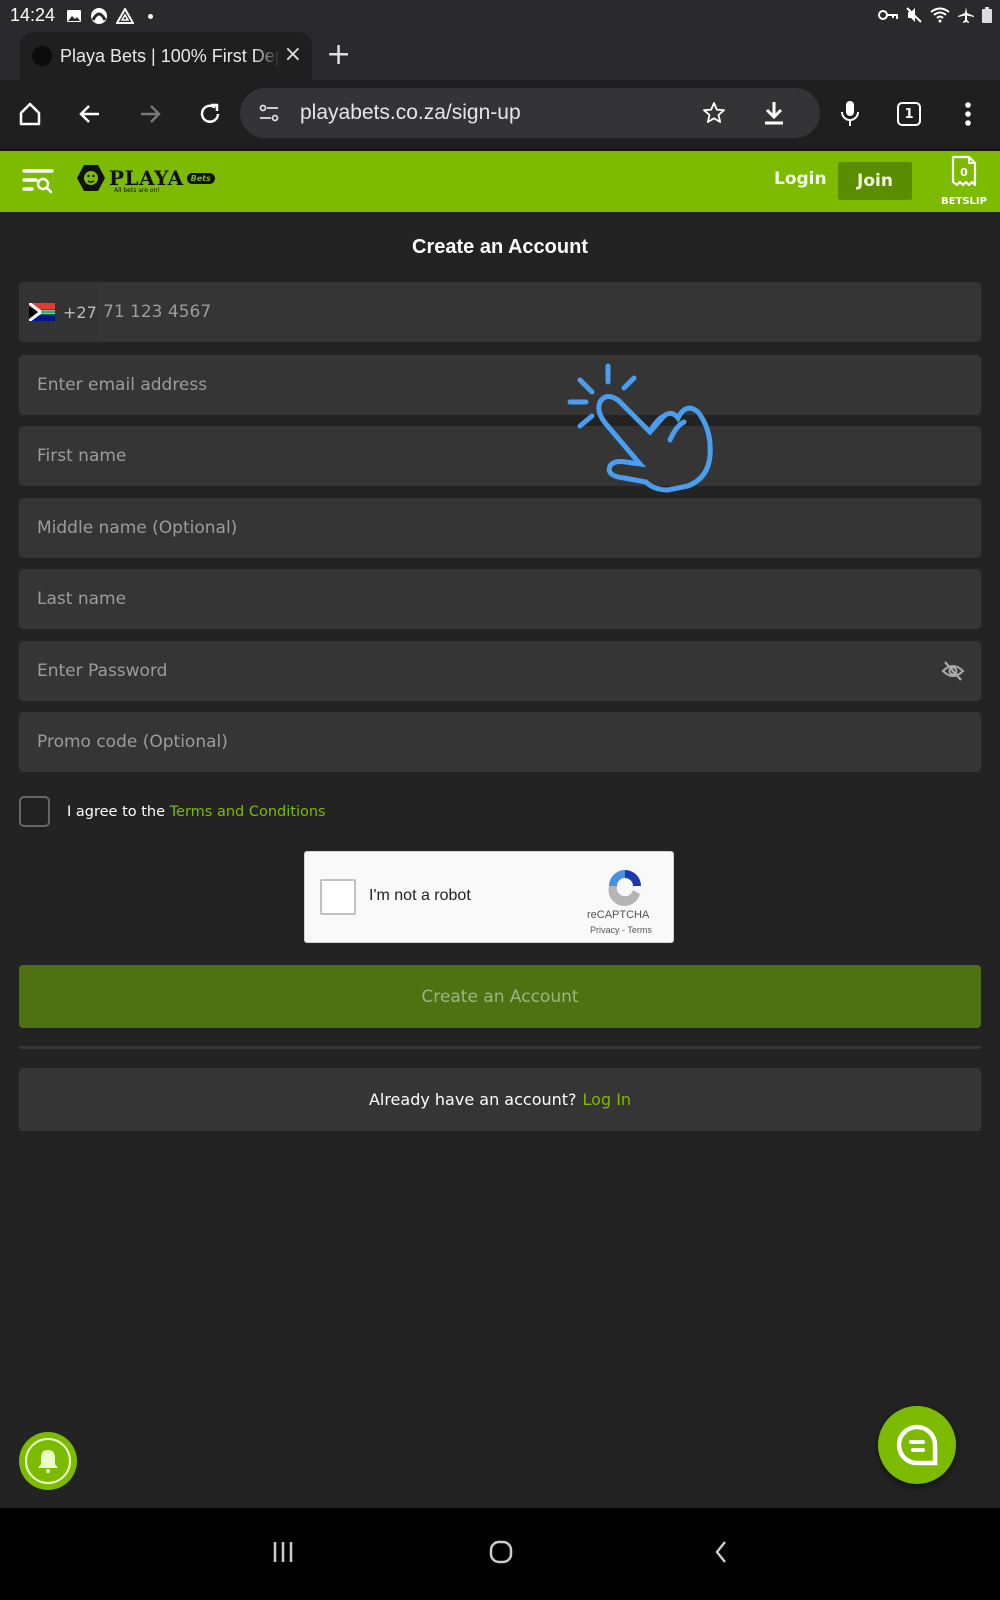  I want to click on brand-badge: Bets, so click(200, 178).